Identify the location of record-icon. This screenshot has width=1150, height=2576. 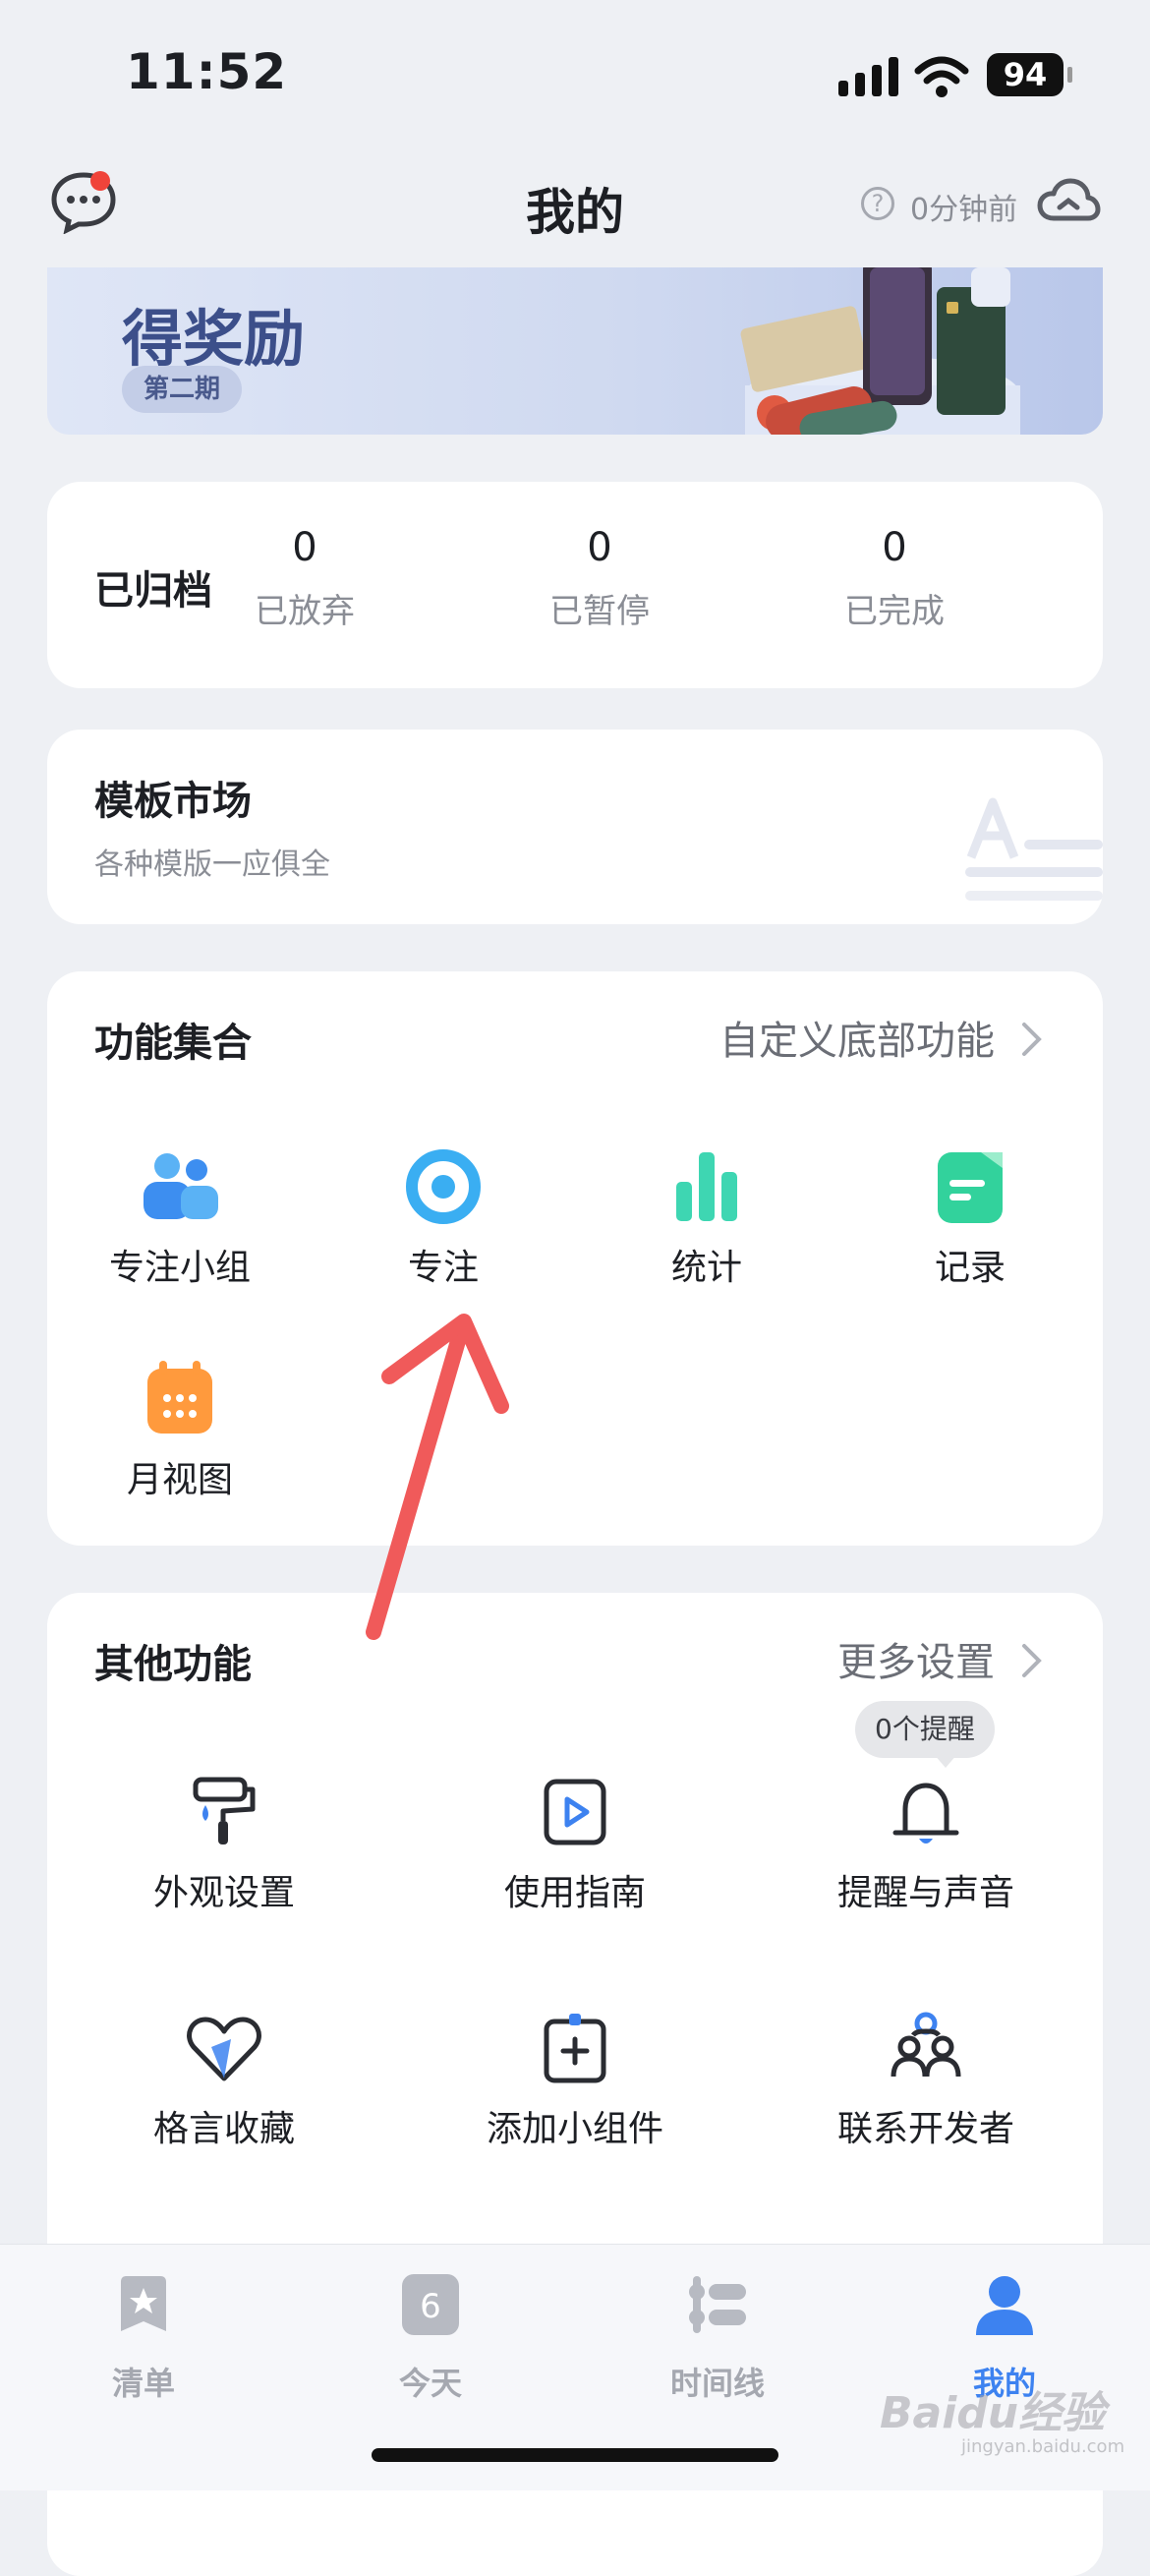
(970, 1187).